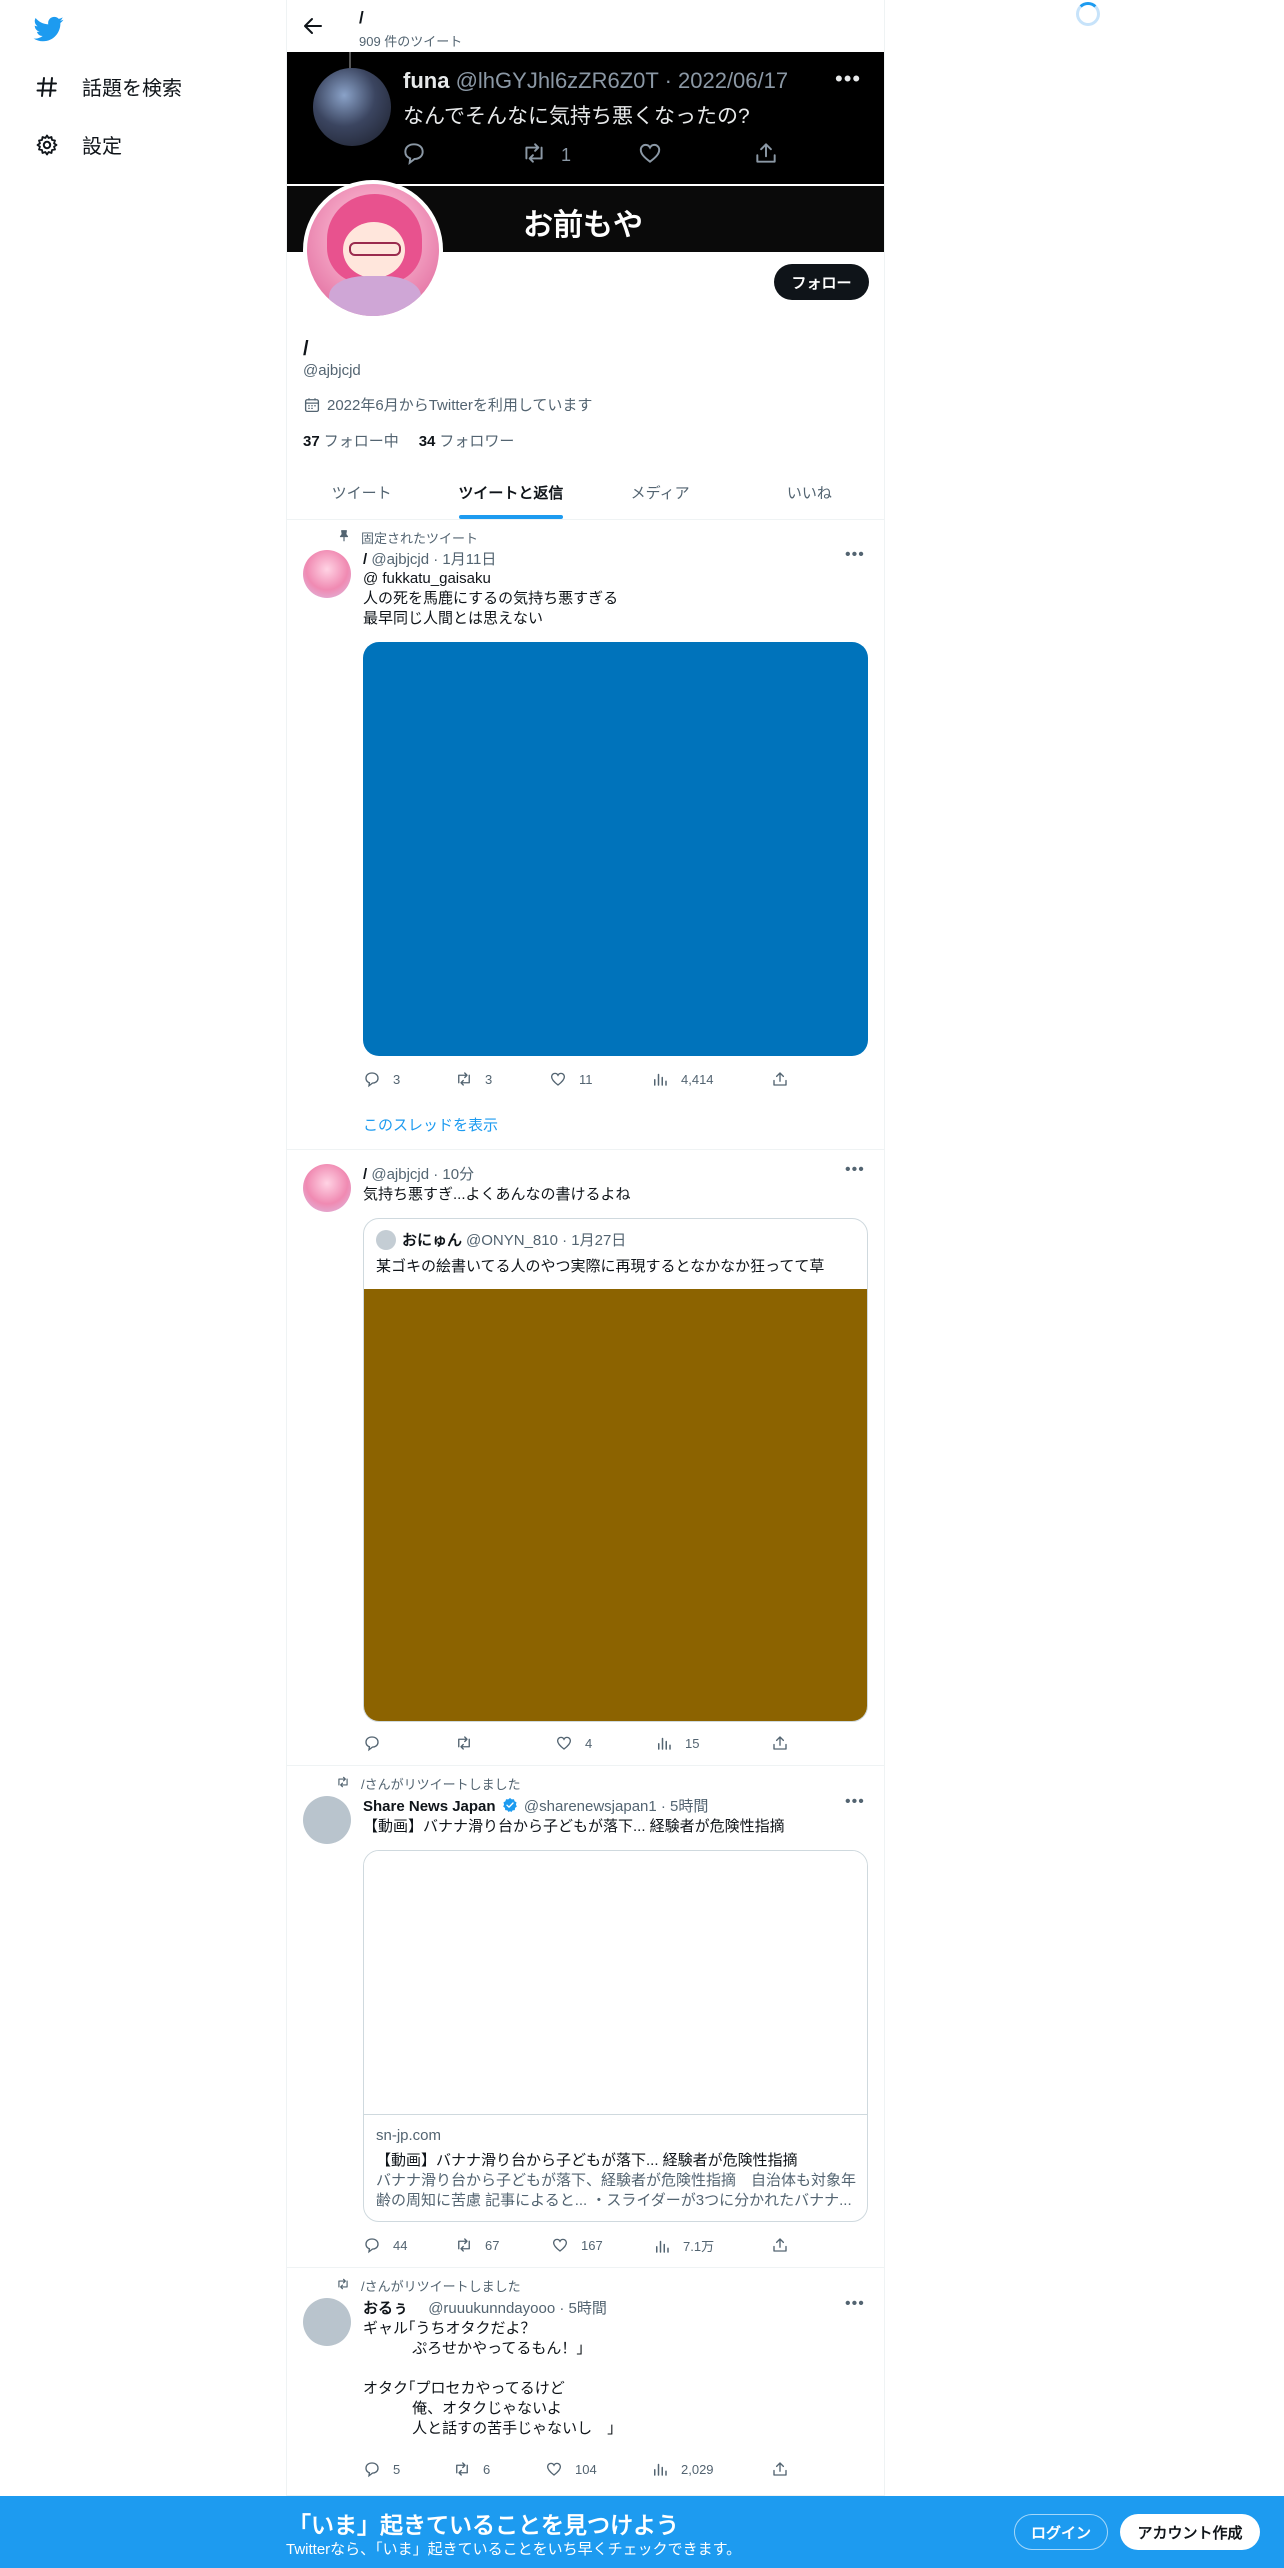 Image resolution: width=1284 pixels, height=2568 pixels. I want to click on like-count: 104, so click(586, 2469).